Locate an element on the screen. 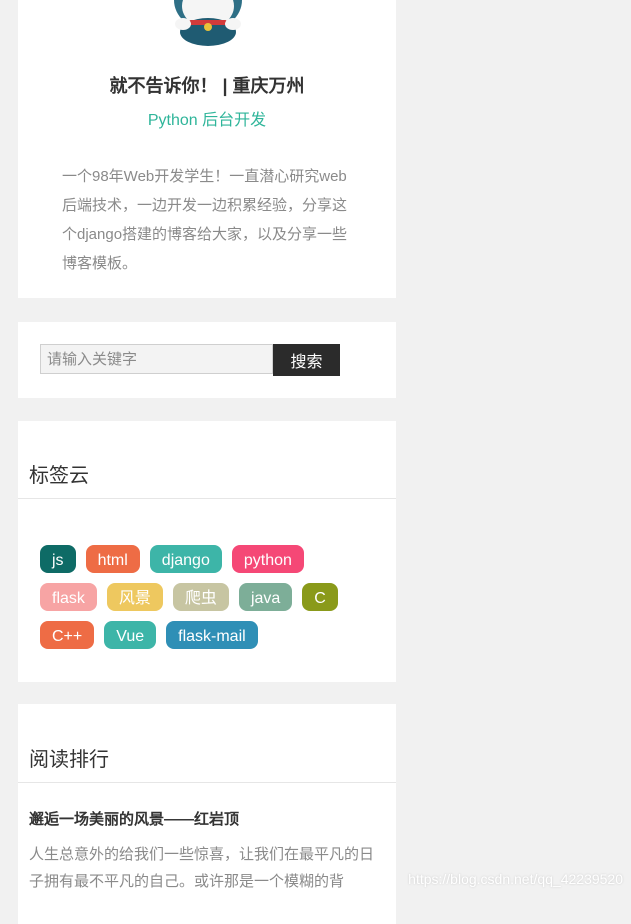 This screenshot has width=631, height=924. tag-c++: C++ is located at coordinates (67, 635).